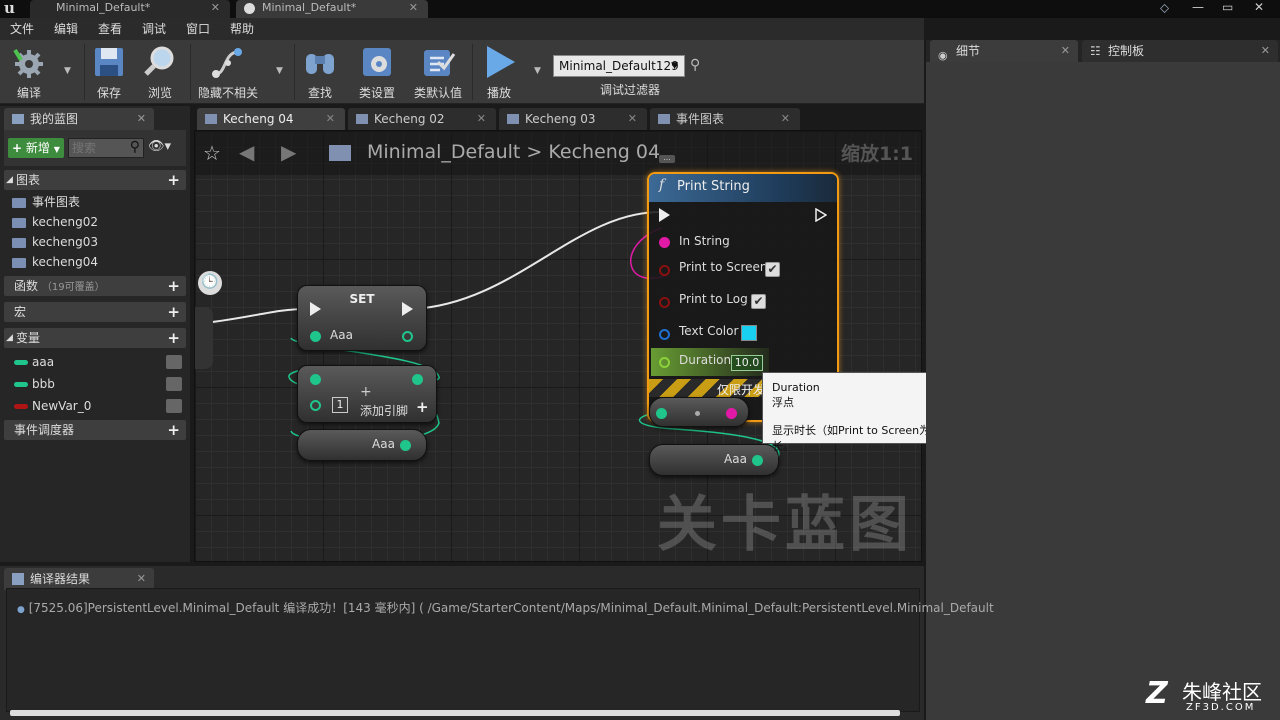  Describe the element at coordinates (95, 338) in the screenshot. I see `variables-category: ◢ 变量 +` at that location.